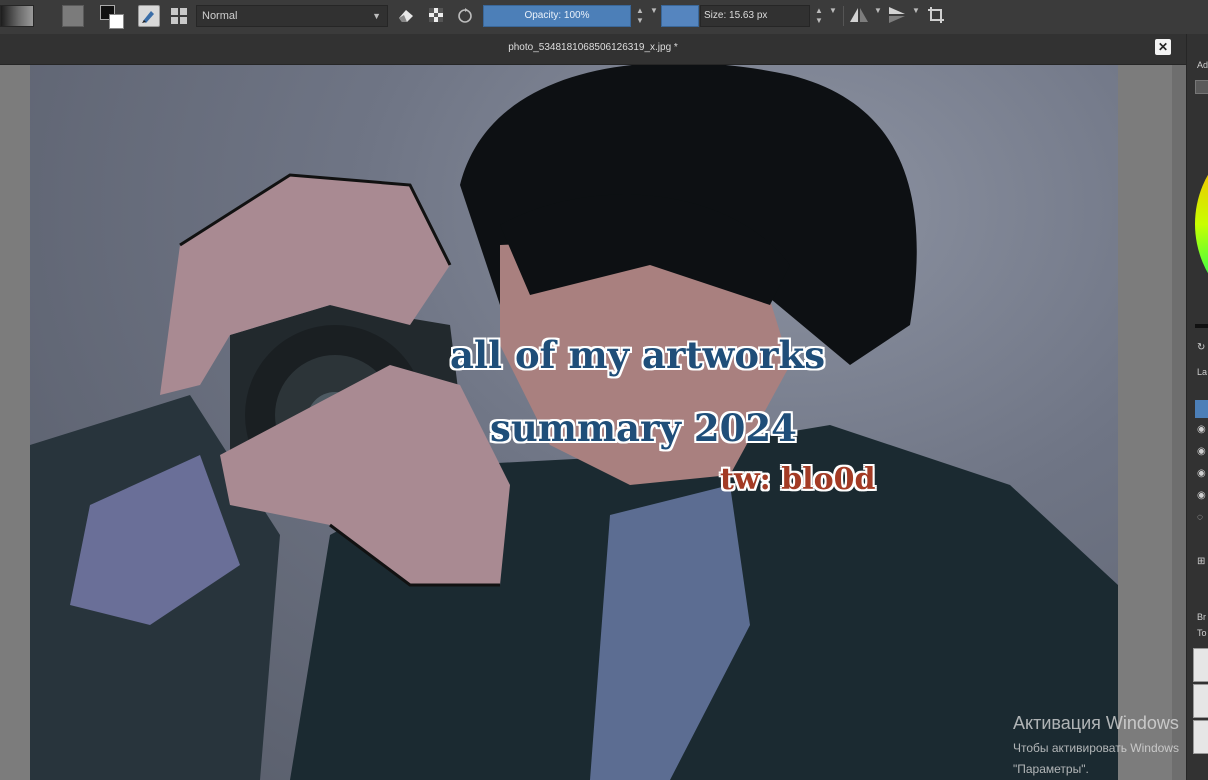 This screenshot has height=780, width=1208. I want to click on chevron-down-icon: ▼, so click(376, 16).